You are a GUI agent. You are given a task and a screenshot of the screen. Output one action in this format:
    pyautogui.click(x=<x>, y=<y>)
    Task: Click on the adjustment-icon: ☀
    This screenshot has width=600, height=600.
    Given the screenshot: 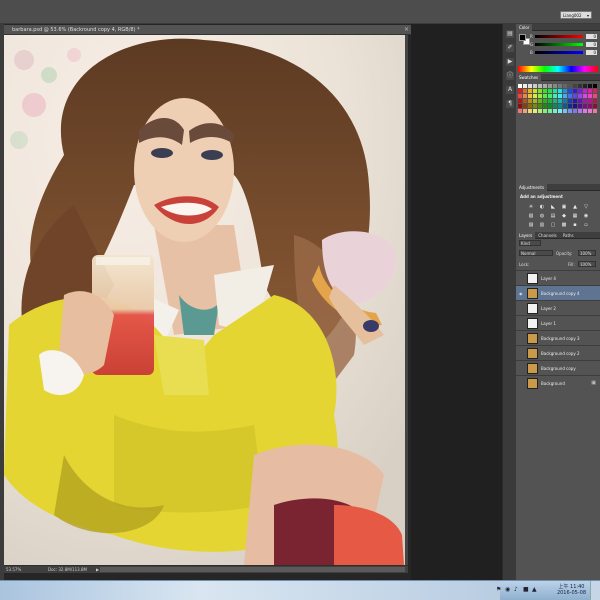 What is the action you would take?
    pyautogui.click(x=531, y=207)
    